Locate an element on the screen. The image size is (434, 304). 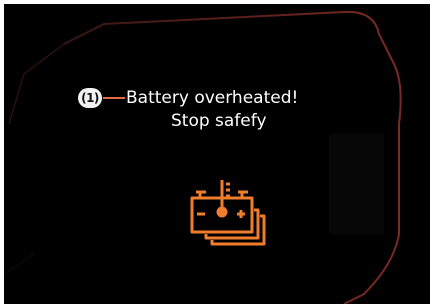
warning-message-line2: Stop safefy is located at coordinates (219, 121).